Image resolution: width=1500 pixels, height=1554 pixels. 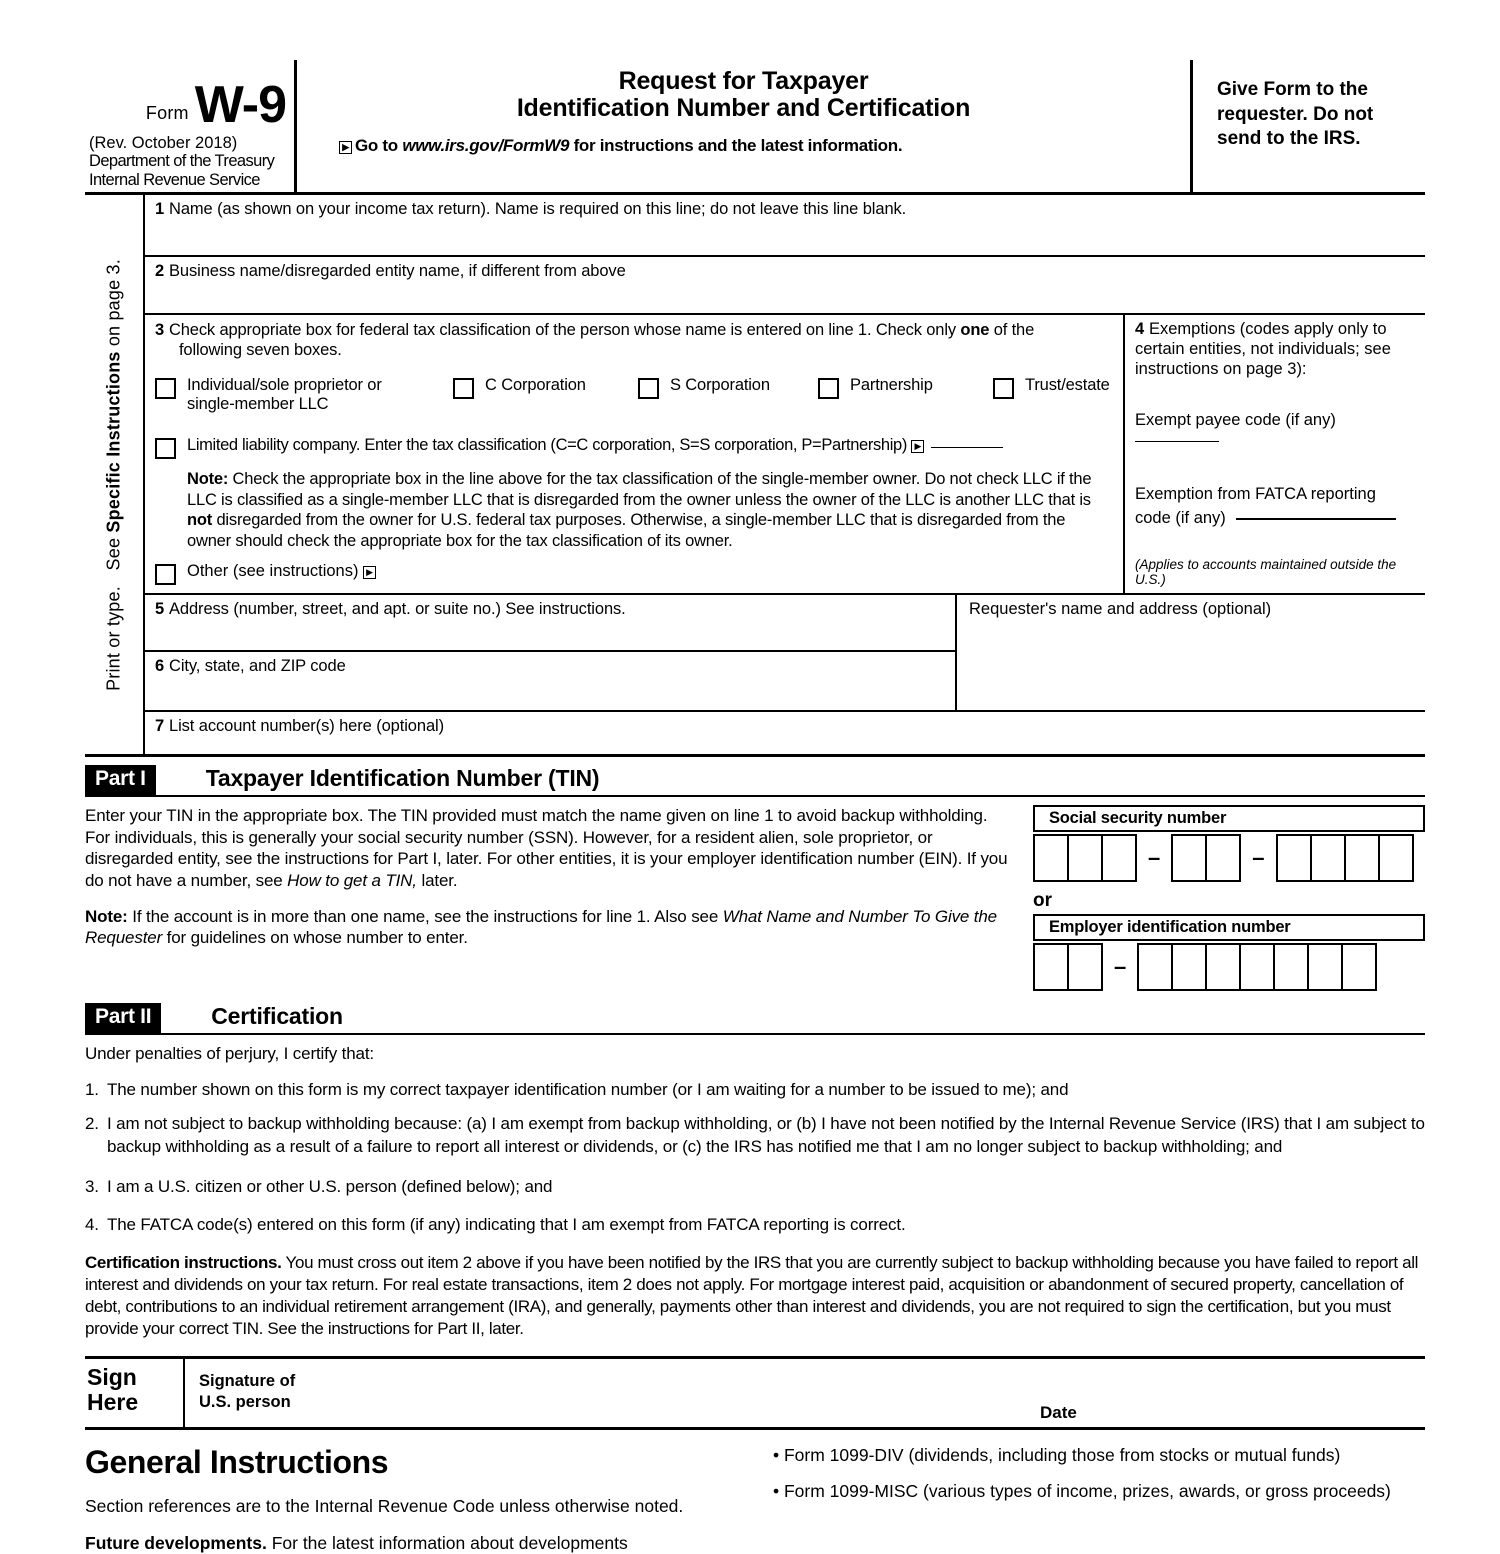 I want to click on checkbox-other: Other (see instructions) ▶, so click(x=634, y=573).